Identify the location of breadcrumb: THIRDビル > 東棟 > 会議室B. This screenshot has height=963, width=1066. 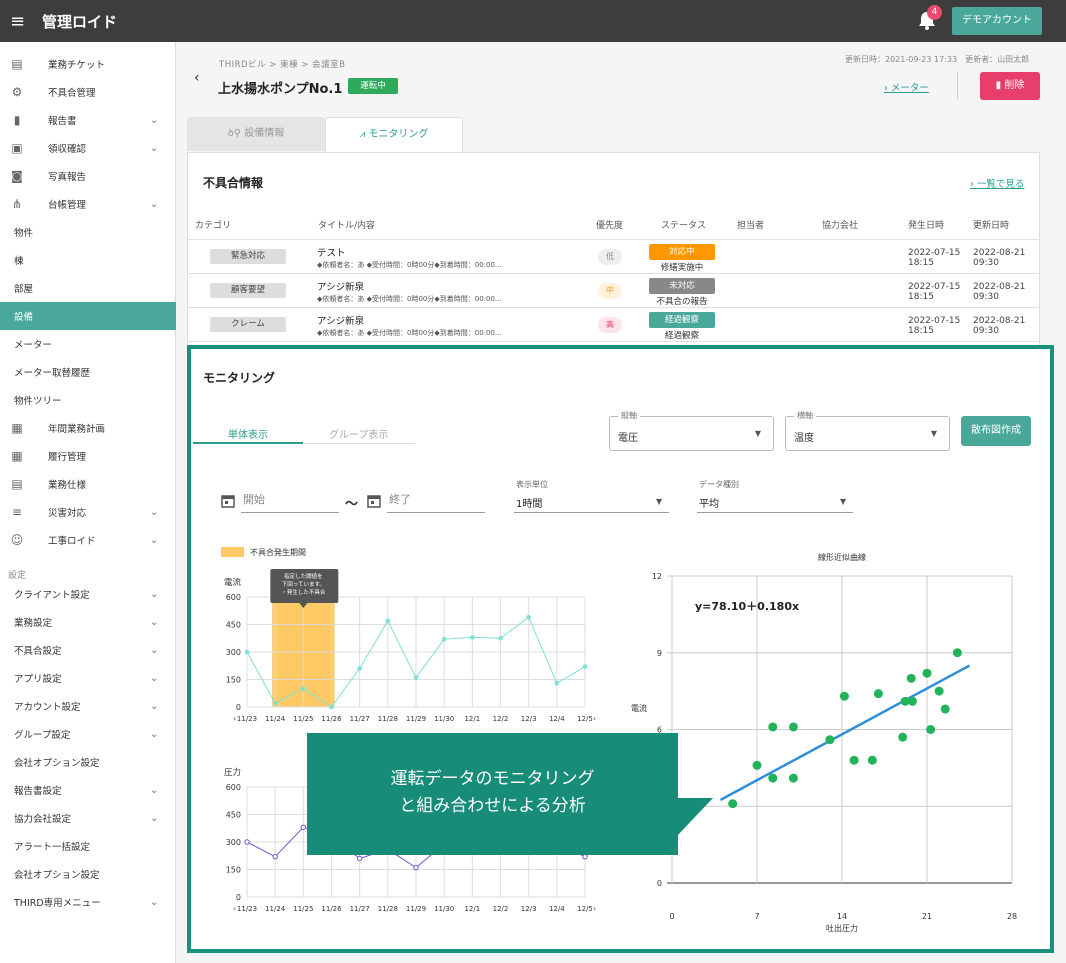
(282, 64).